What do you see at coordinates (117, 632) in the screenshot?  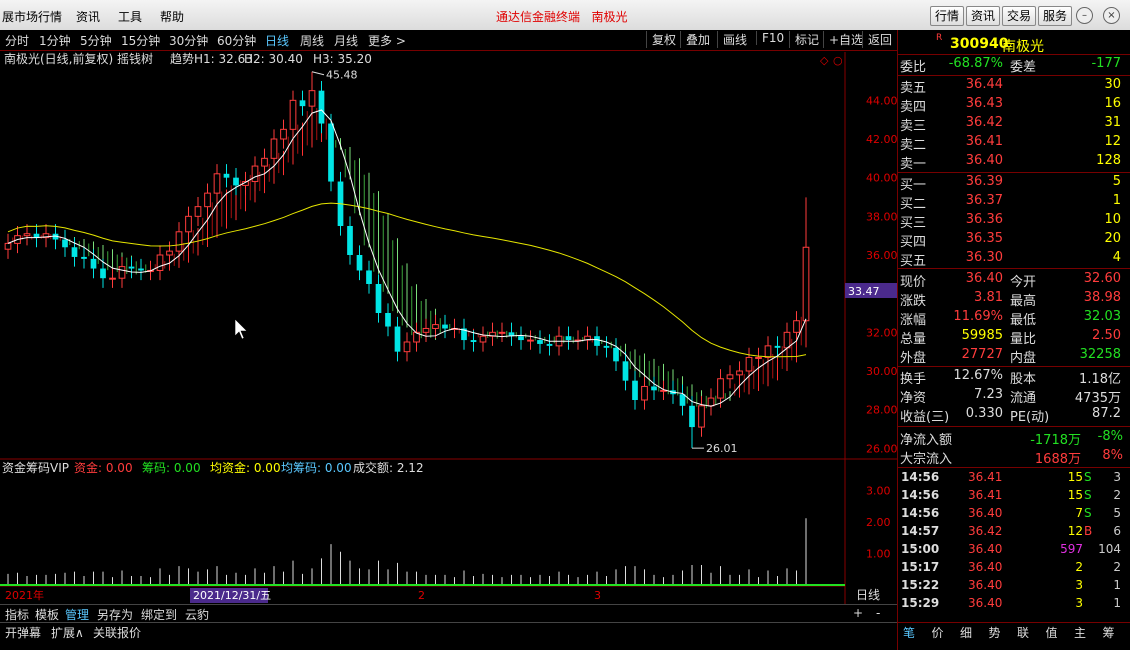 I see `related-quotes: 关联报价` at bounding box center [117, 632].